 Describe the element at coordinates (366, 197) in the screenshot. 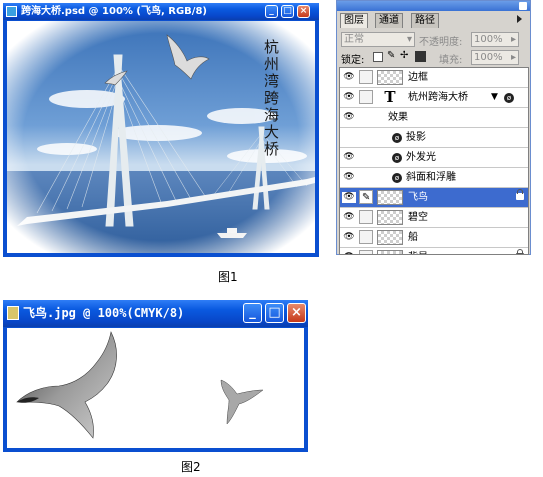

I see `brush-link-icon: ✎` at that location.